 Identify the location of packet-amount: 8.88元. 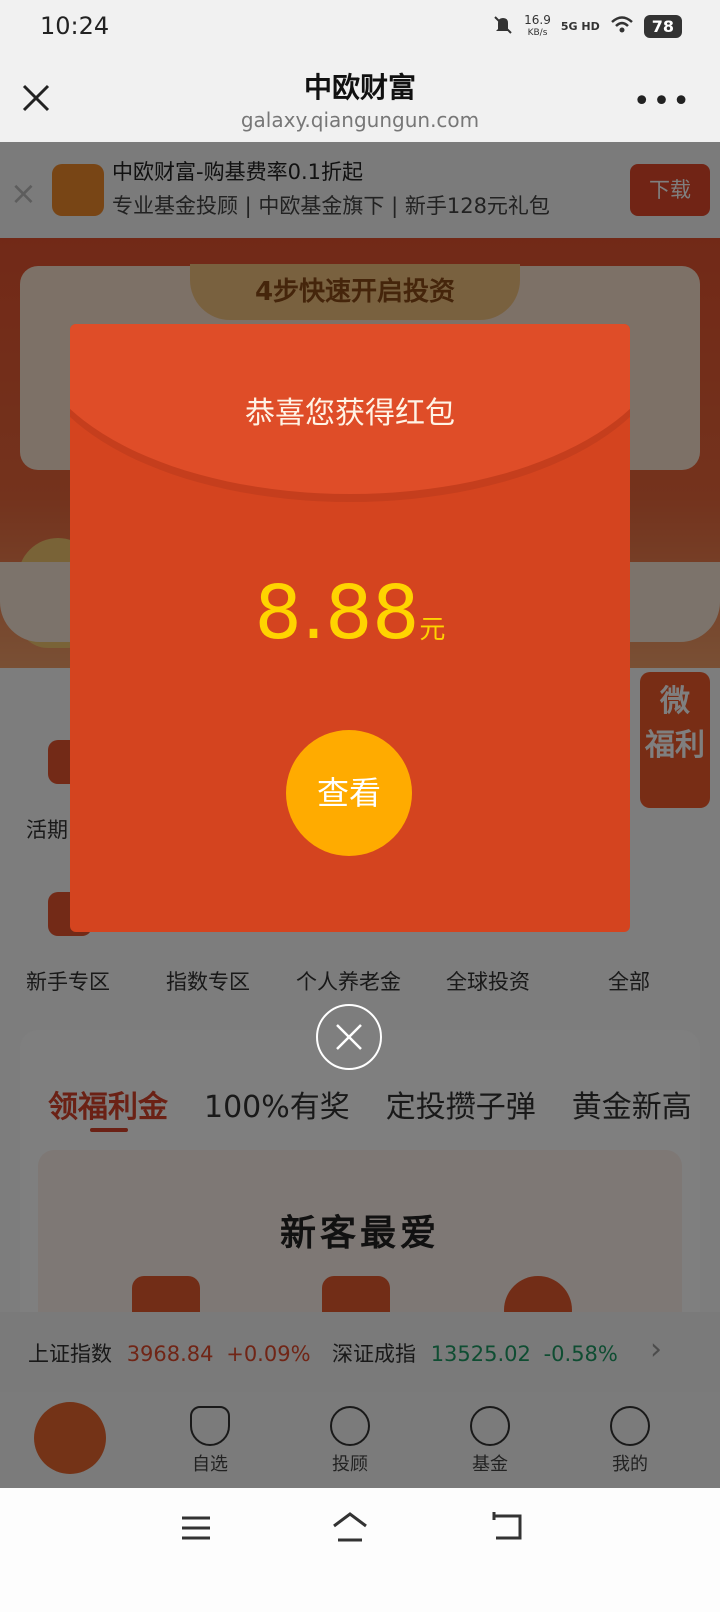
(350, 613).